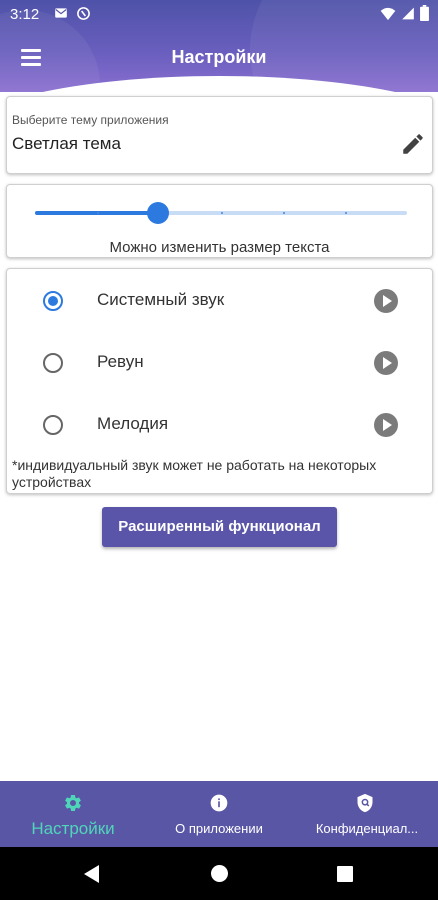 The height and width of the screenshot is (900, 438). Describe the element at coordinates (73, 828) in the screenshot. I see `nav-label: Настройки` at that location.